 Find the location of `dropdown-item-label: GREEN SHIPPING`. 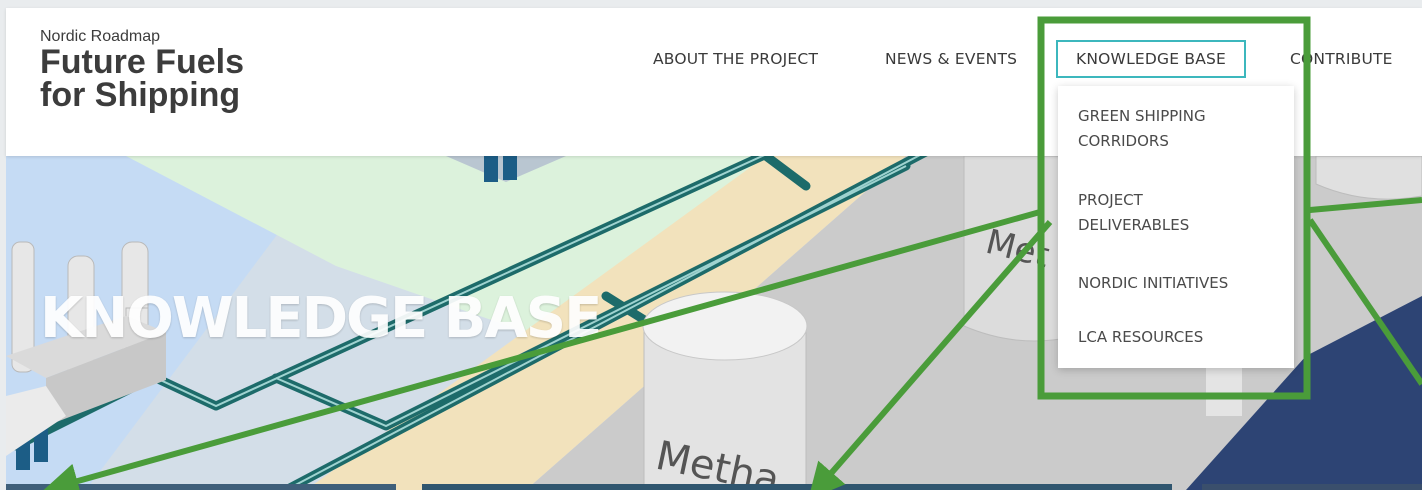

dropdown-item-label: GREEN SHIPPING is located at coordinates (1142, 116).